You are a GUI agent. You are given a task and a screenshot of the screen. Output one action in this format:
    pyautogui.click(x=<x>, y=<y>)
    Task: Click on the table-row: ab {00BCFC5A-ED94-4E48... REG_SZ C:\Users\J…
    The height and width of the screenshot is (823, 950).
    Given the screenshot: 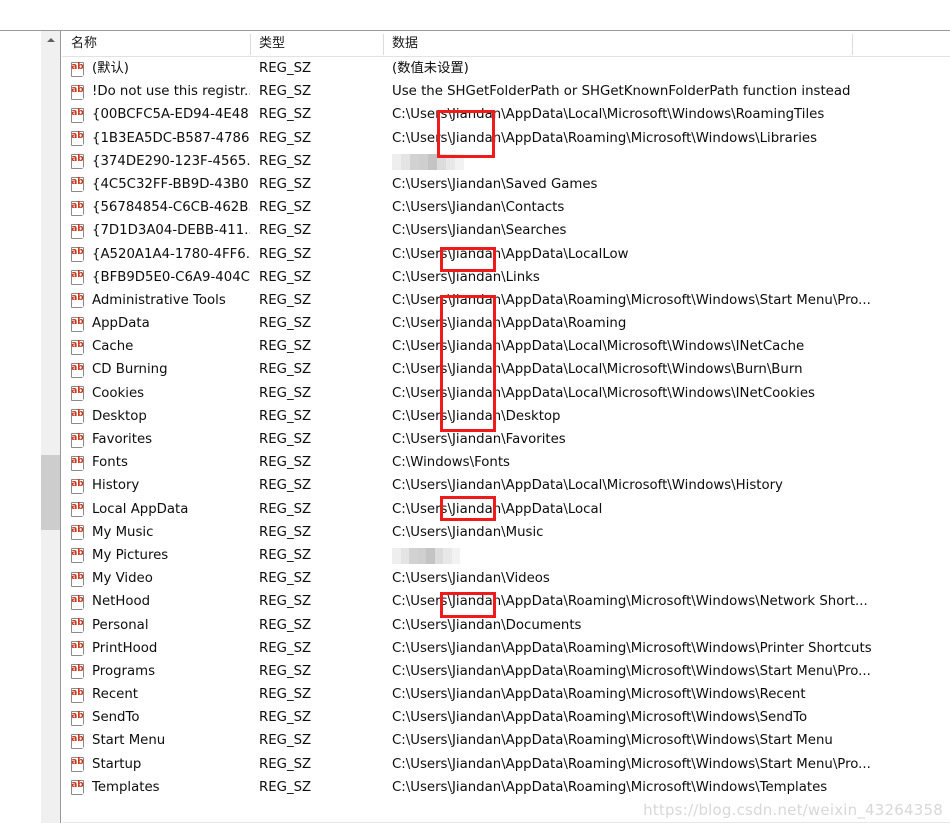 What is the action you would take?
    pyautogui.click(x=506, y=114)
    